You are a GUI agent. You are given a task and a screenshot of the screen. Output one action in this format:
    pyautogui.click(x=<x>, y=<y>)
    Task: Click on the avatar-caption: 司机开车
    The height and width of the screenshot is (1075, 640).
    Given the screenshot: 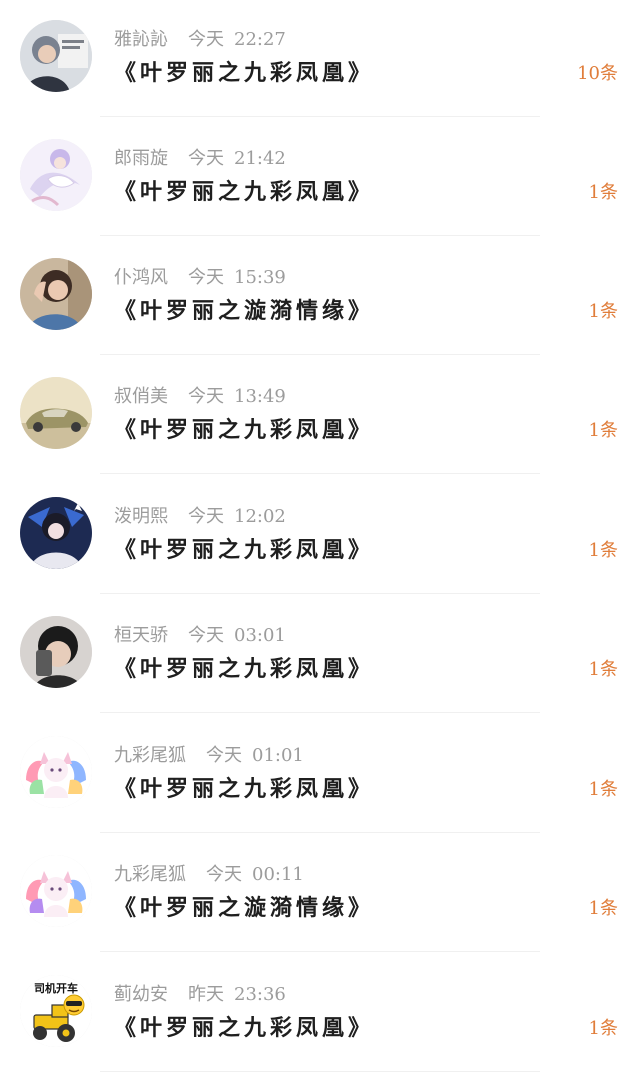 What is the action you would take?
    pyautogui.click(x=56, y=988)
    